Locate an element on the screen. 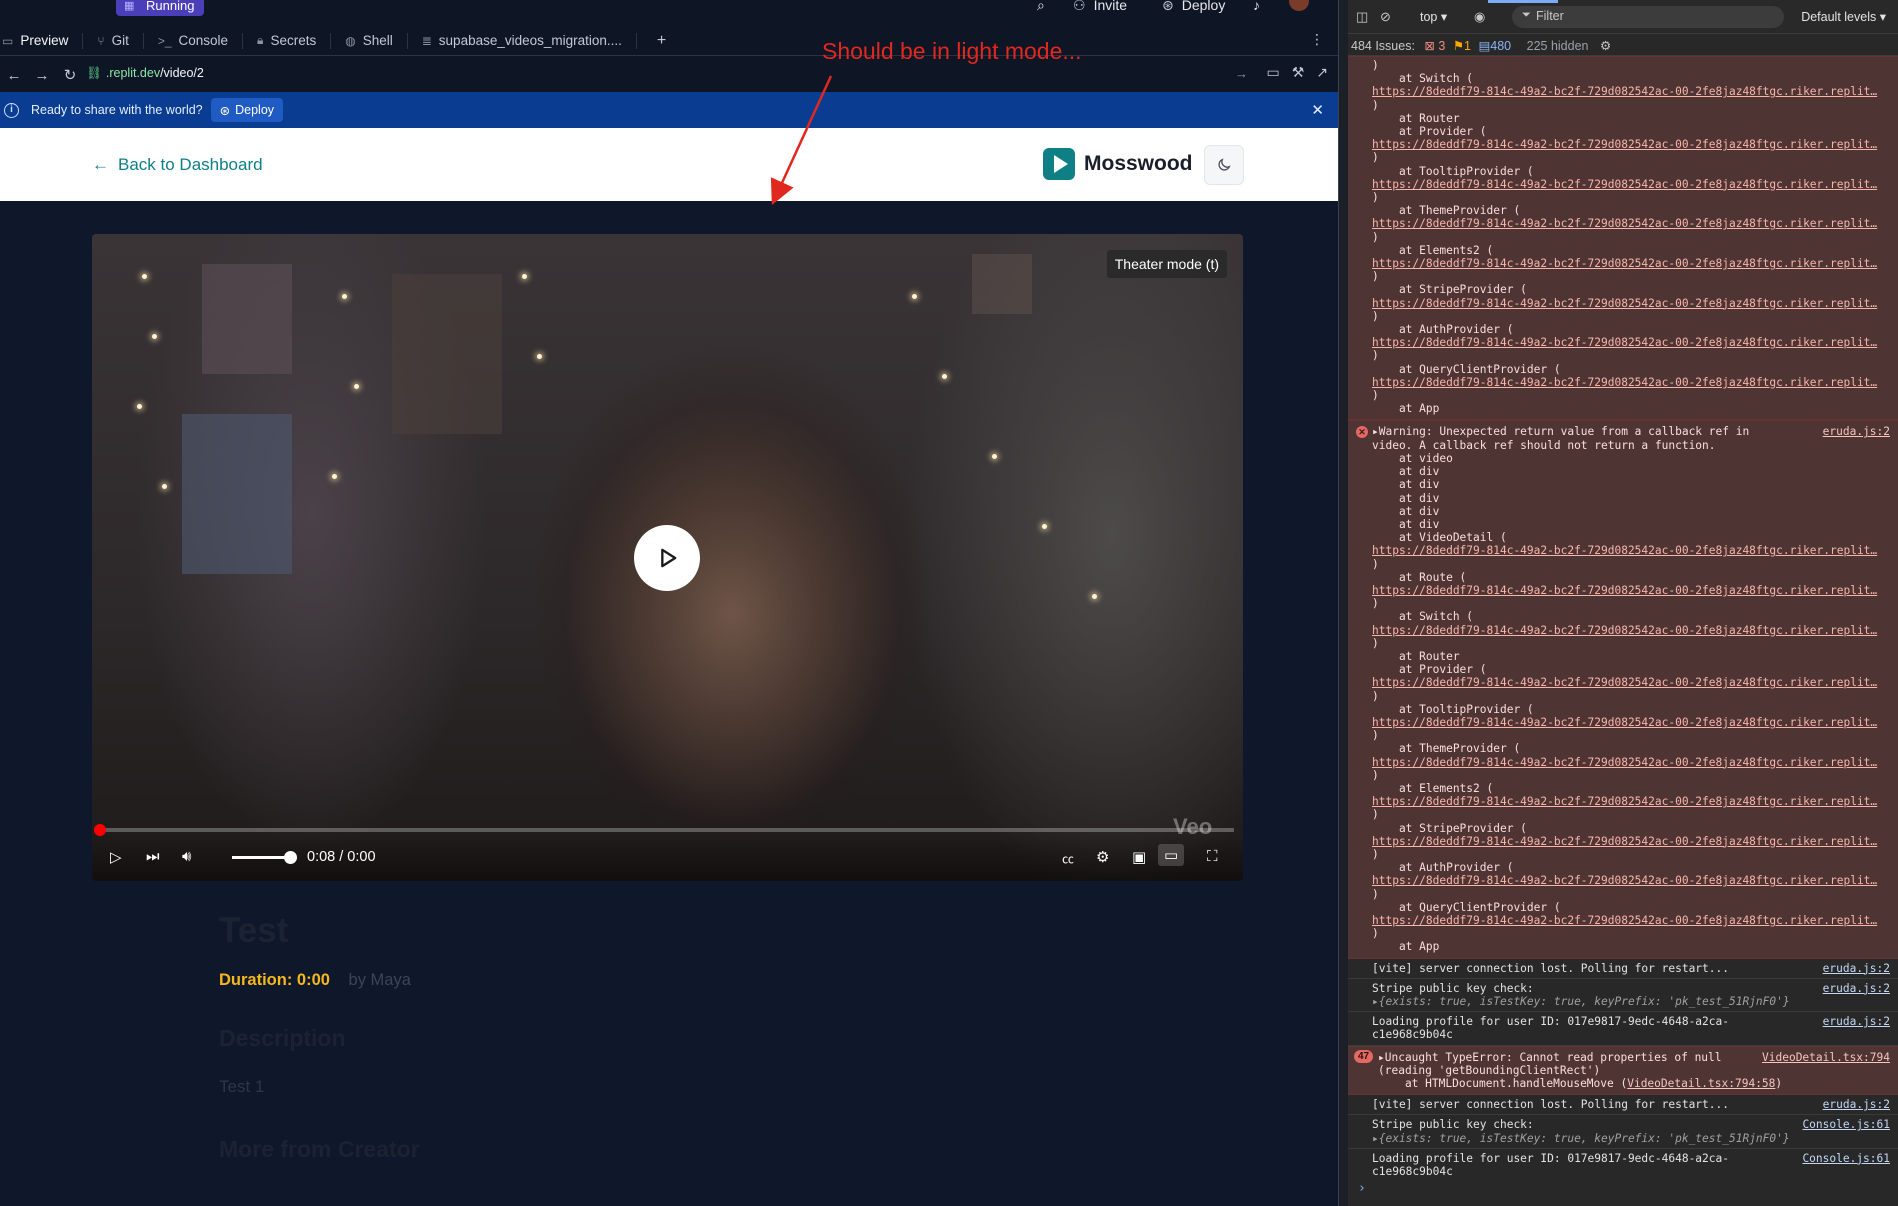 This screenshot has height=1206, width=1898. wall-poster is located at coordinates (1002, 284).